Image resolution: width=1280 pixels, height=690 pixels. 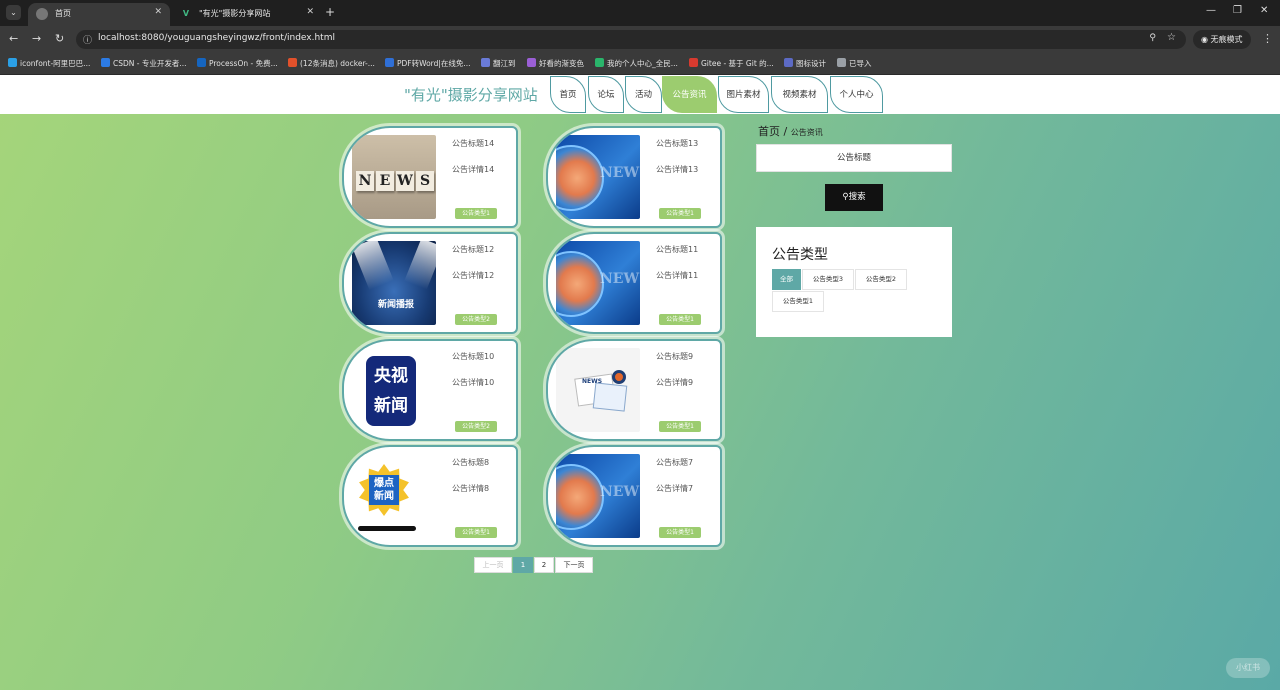 What do you see at coordinates (59, 38) in the screenshot?
I see `reload-icon: ↻` at bounding box center [59, 38].